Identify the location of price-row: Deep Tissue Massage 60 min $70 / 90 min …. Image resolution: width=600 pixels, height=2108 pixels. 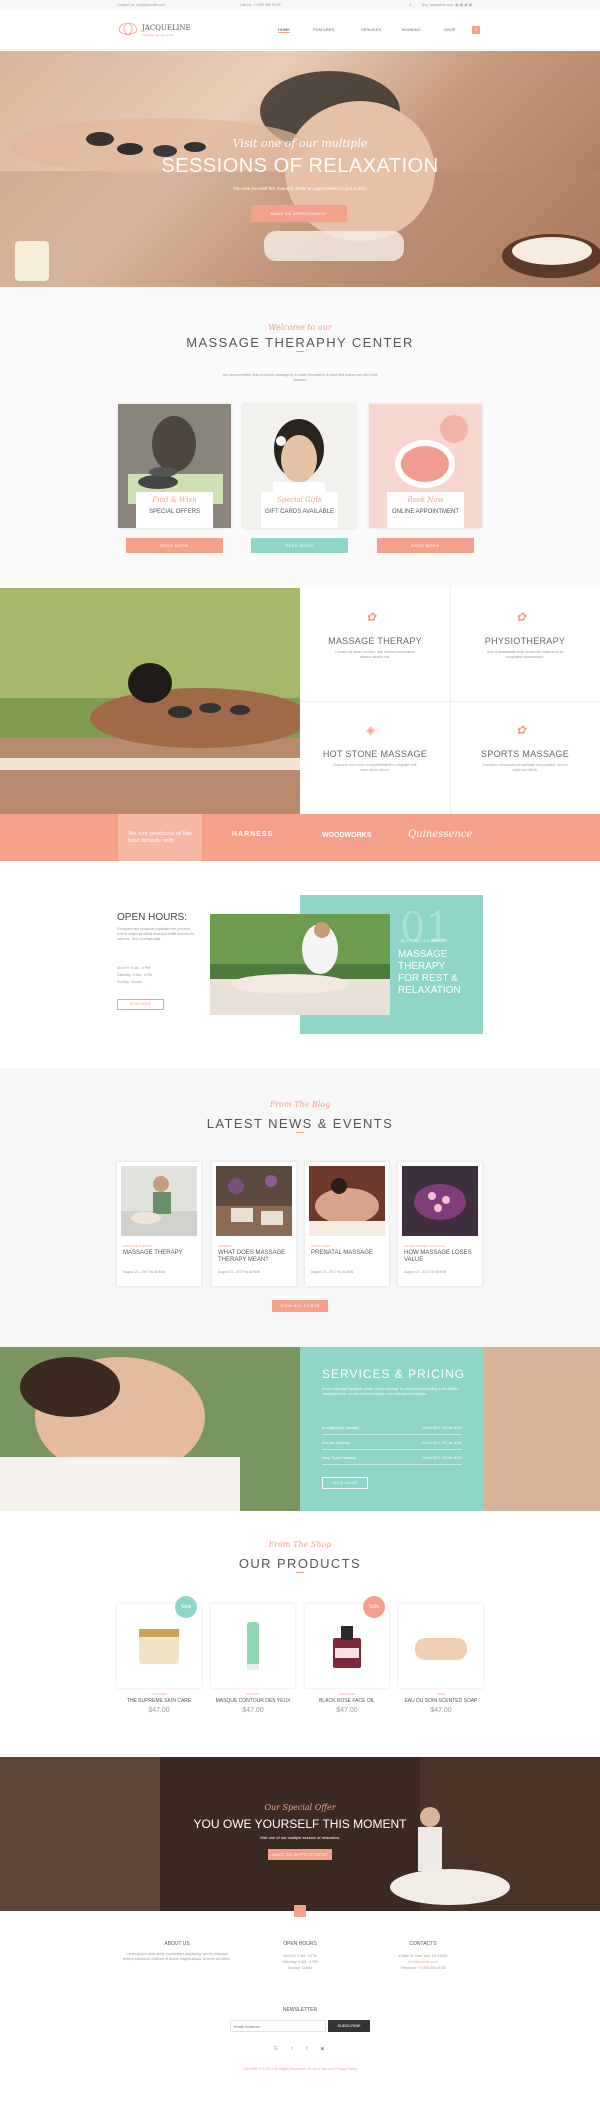
(392, 1459).